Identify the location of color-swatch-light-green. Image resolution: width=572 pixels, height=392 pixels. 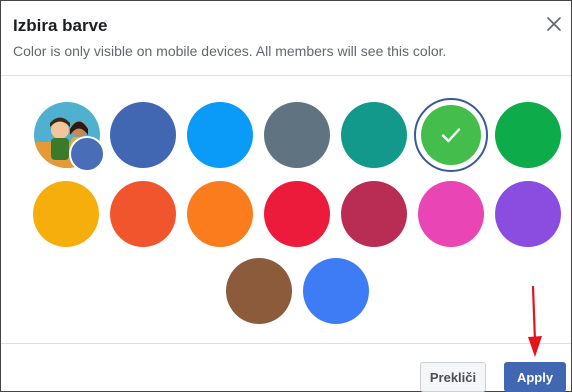
(451, 135).